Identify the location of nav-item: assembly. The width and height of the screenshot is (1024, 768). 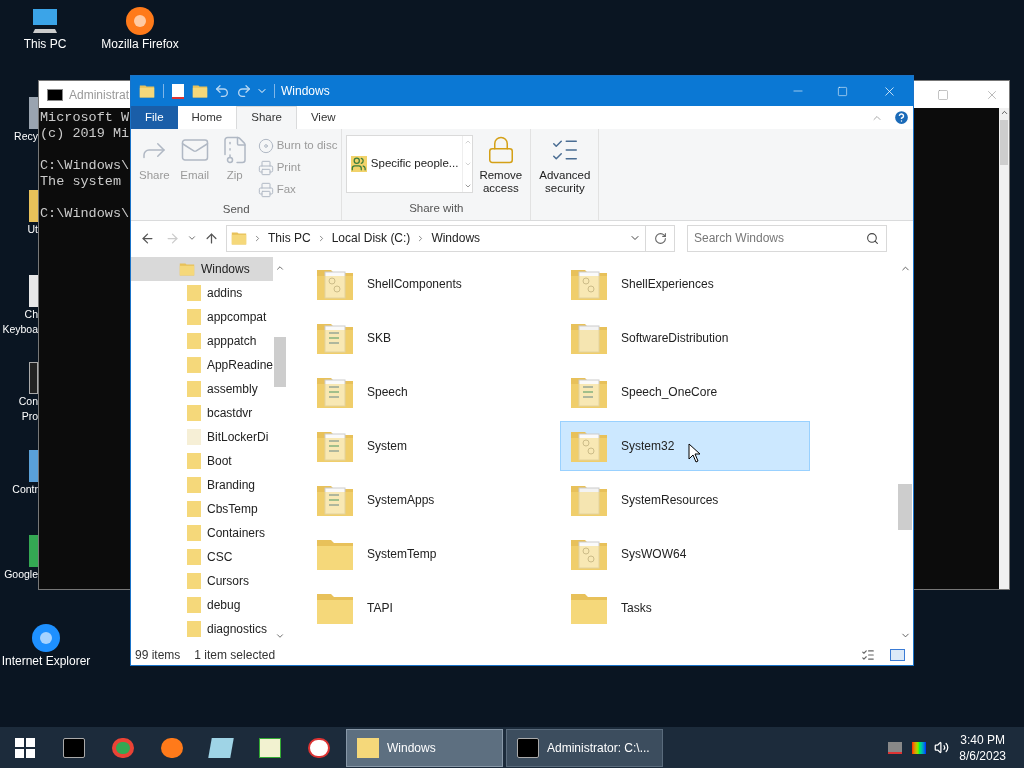
(202, 389).